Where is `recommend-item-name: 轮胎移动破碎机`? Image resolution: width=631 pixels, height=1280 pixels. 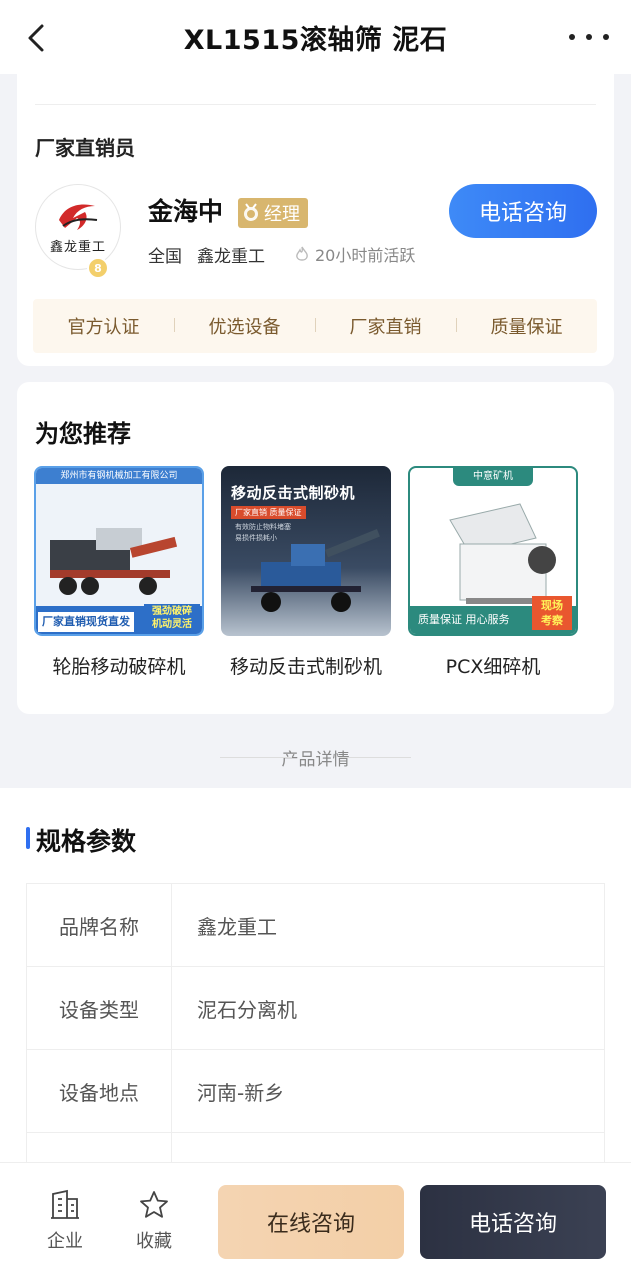 recommend-item-name: 轮胎移动破碎机 is located at coordinates (119, 667).